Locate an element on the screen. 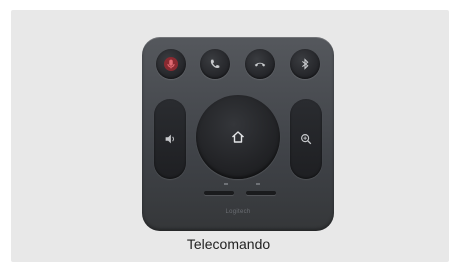 Image resolution: width=457 pixels, height=269 pixels. bluetooth-icon is located at coordinates (305, 64).